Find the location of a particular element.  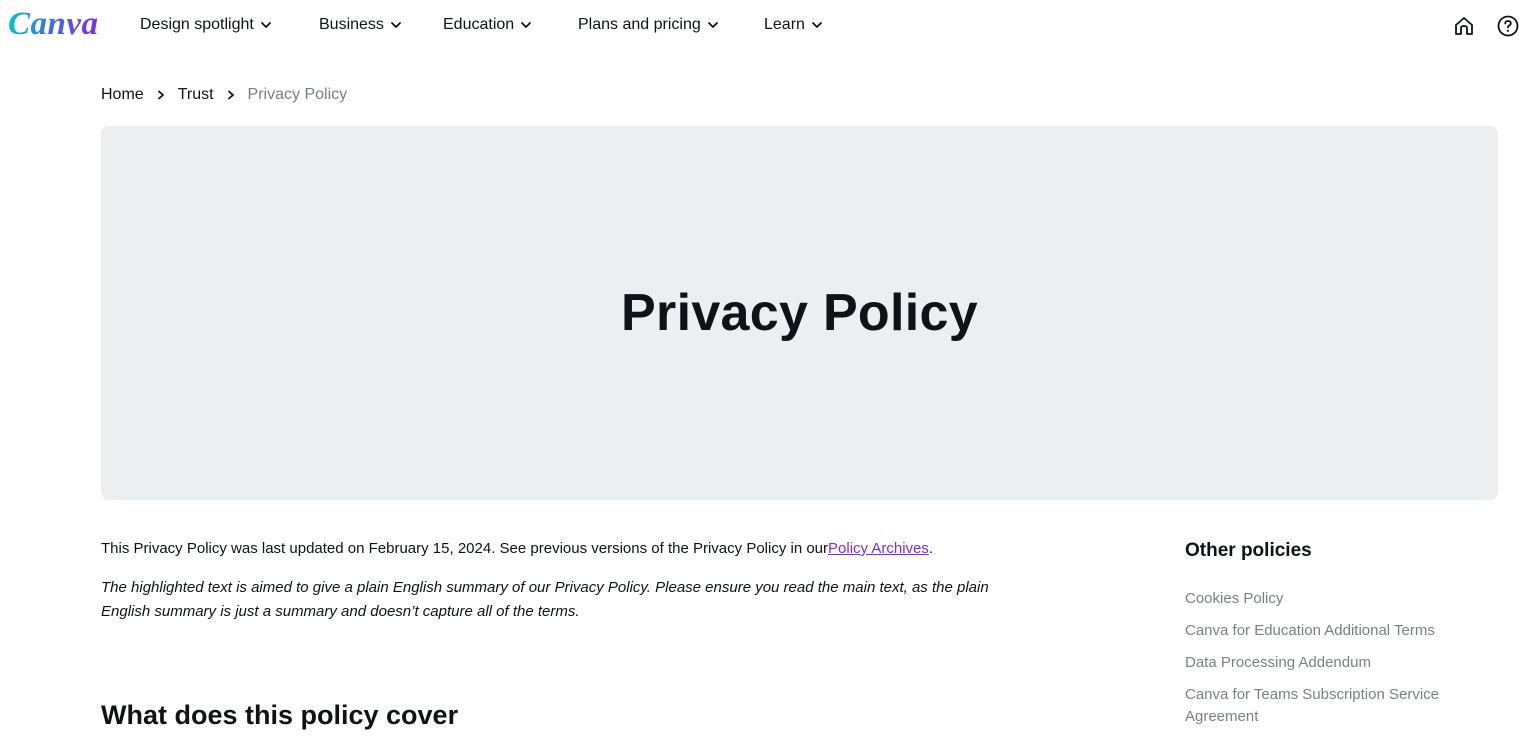

nav-item-label: Learn is located at coordinates (784, 24).